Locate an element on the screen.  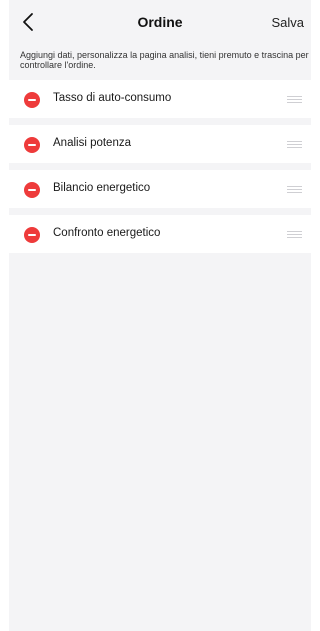
list-item-label: Tasso di auto-consumo is located at coordinates (112, 98).